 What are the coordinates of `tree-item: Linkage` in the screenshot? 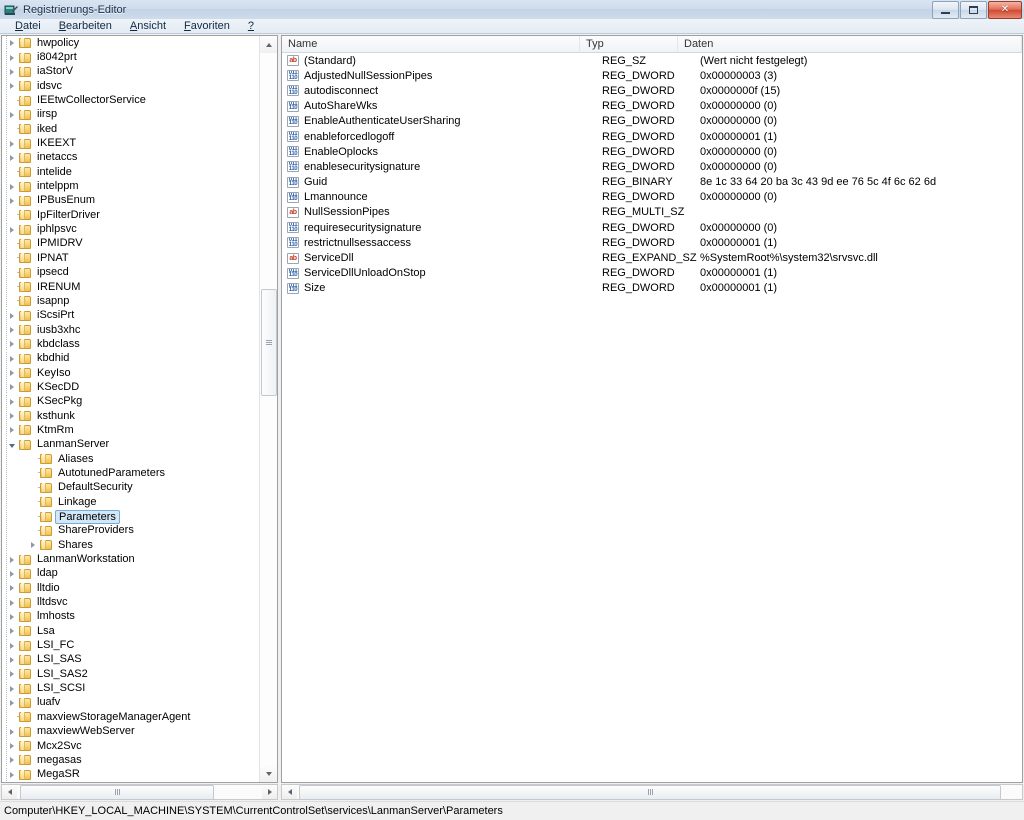 It's located at (131, 502).